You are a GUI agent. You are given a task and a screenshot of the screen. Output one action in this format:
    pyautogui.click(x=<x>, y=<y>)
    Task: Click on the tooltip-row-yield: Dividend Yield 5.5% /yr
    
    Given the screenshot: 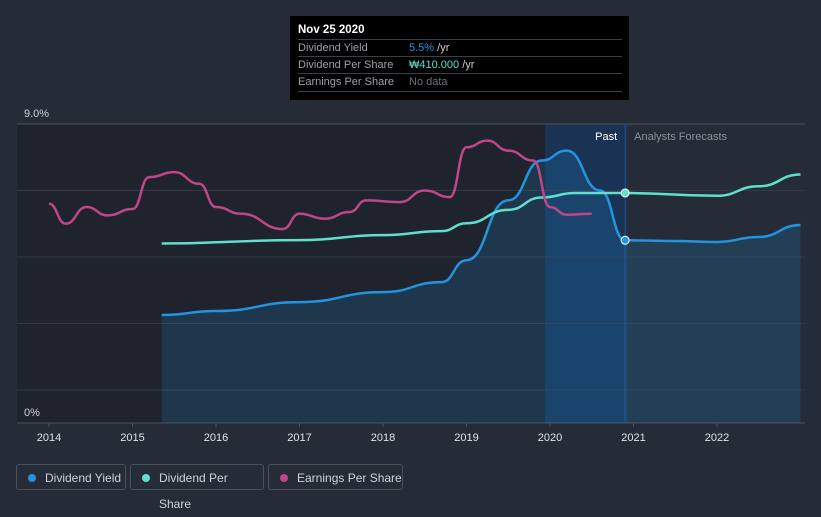 What is the action you would take?
    pyautogui.click(x=460, y=48)
    